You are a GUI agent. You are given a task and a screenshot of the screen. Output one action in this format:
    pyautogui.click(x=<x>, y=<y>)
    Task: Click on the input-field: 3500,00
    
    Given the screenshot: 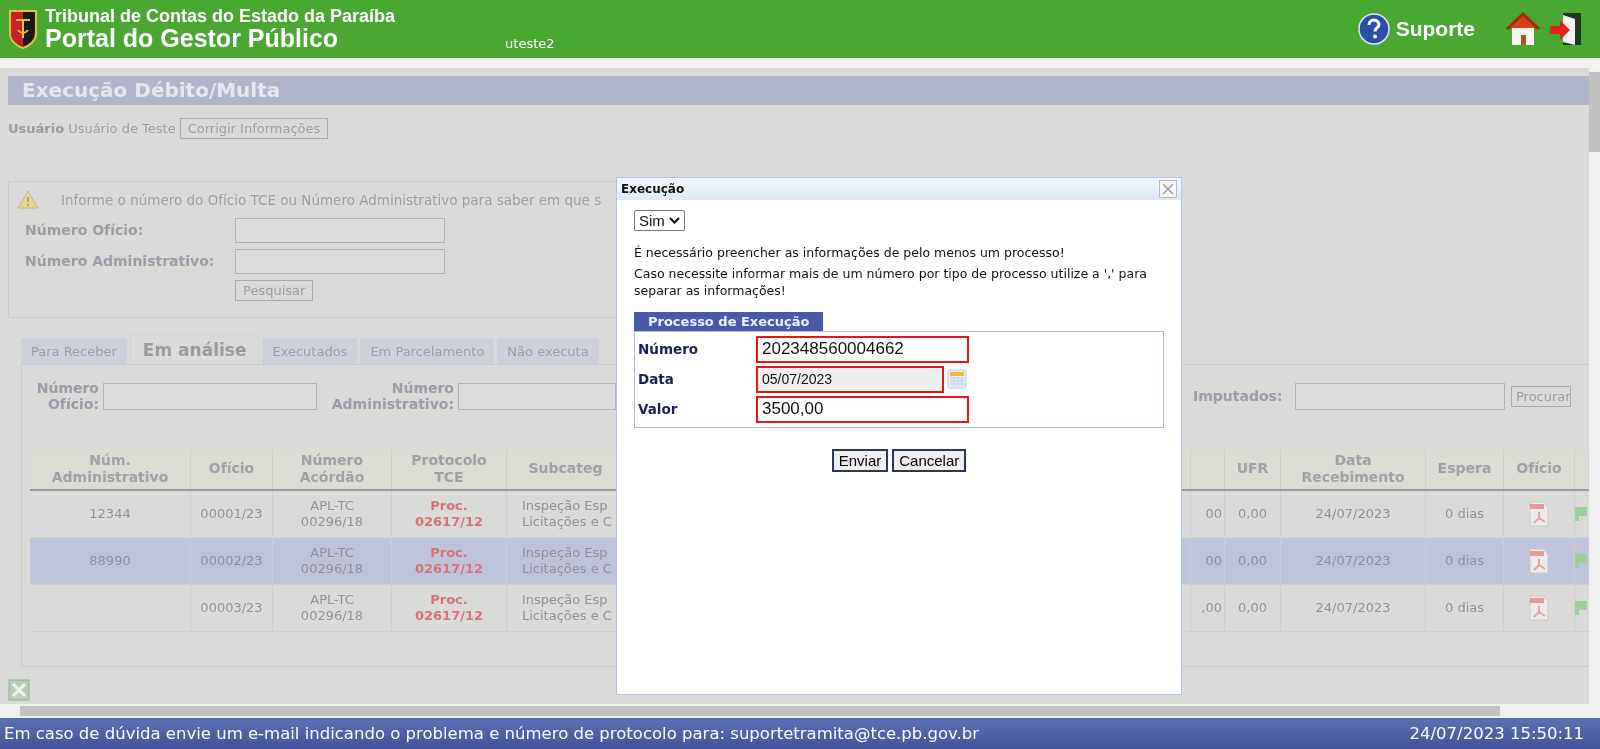 What is the action you would take?
    pyautogui.click(x=862, y=409)
    